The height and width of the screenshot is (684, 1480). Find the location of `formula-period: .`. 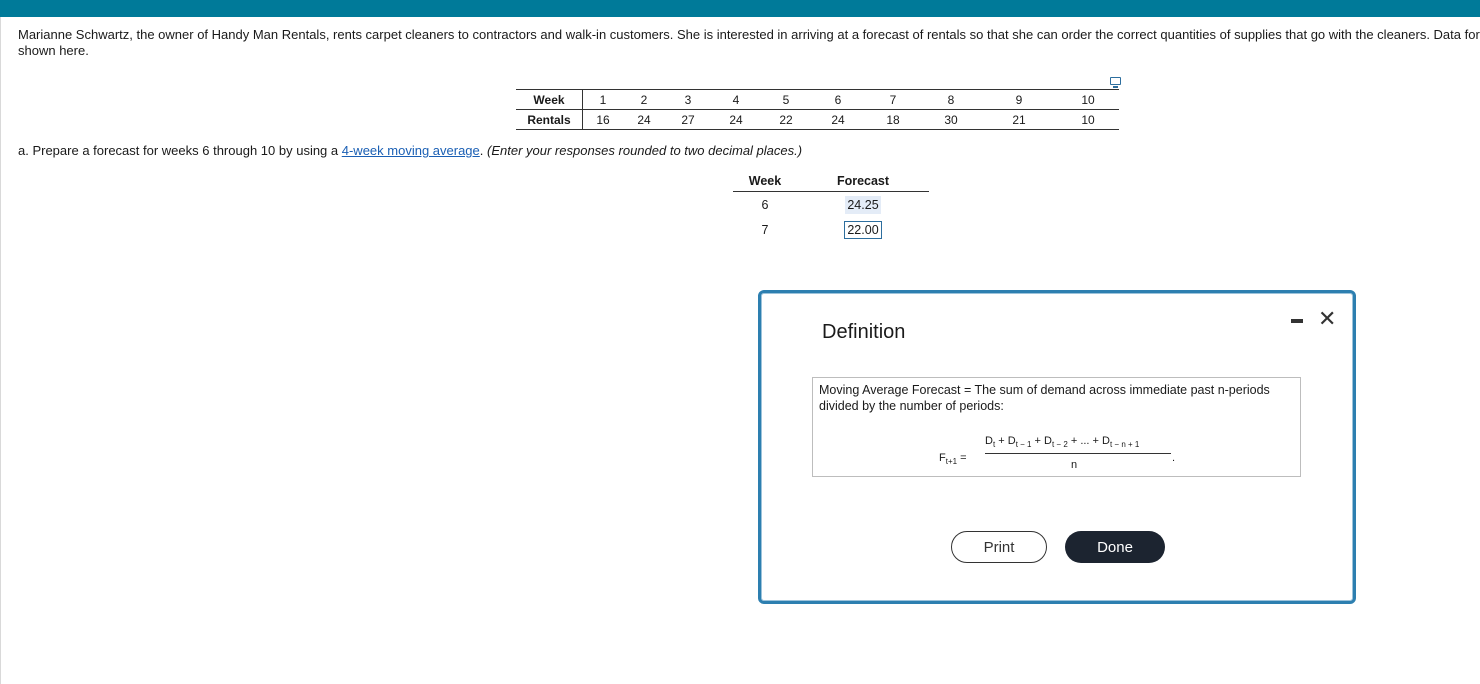

formula-period: . is located at coordinates (1174, 458).